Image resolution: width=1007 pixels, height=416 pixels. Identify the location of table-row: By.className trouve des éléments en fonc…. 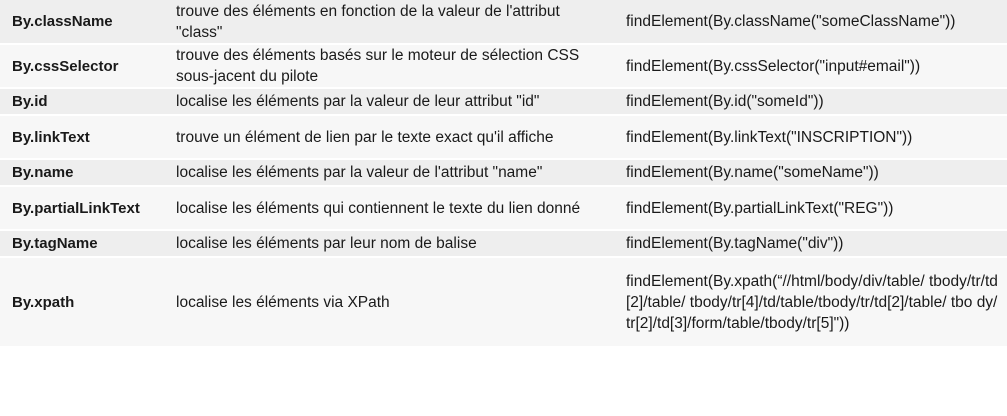
(503, 22).